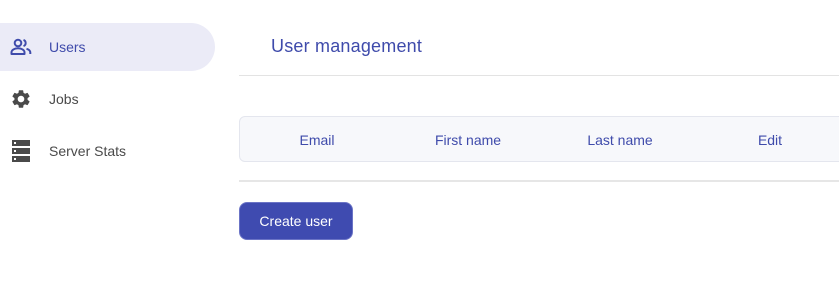  What do you see at coordinates (316, 140) in the screenshot?
I see `column-header-email: Email` at bounding box center [316, 140].